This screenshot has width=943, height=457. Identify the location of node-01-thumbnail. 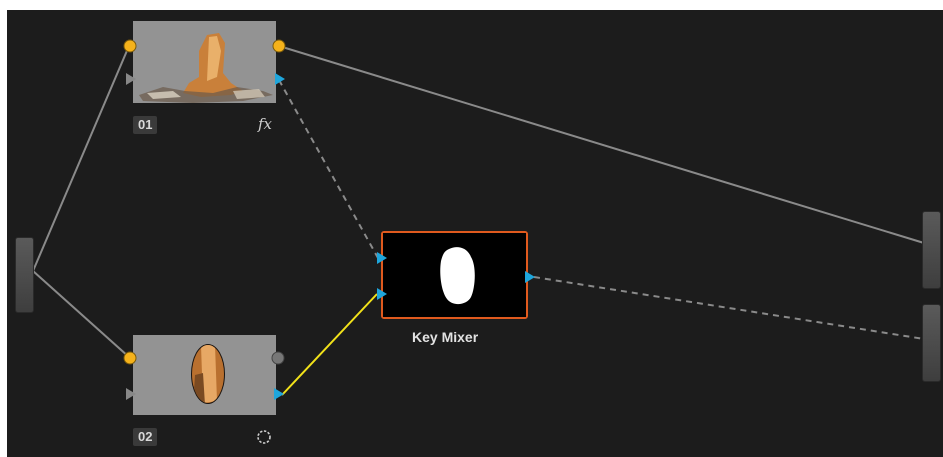
(204, 62).